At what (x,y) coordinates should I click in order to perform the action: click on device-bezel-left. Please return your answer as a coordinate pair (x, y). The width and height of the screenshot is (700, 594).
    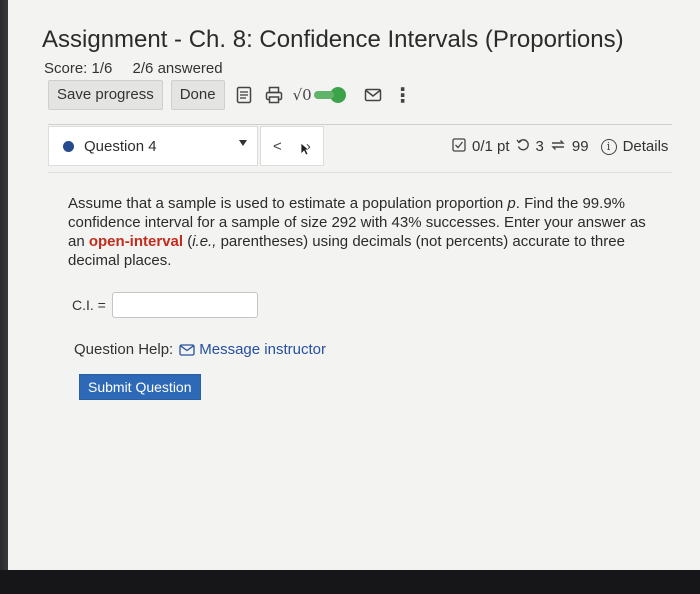
    Looking at the image, I should click on (4, 297).